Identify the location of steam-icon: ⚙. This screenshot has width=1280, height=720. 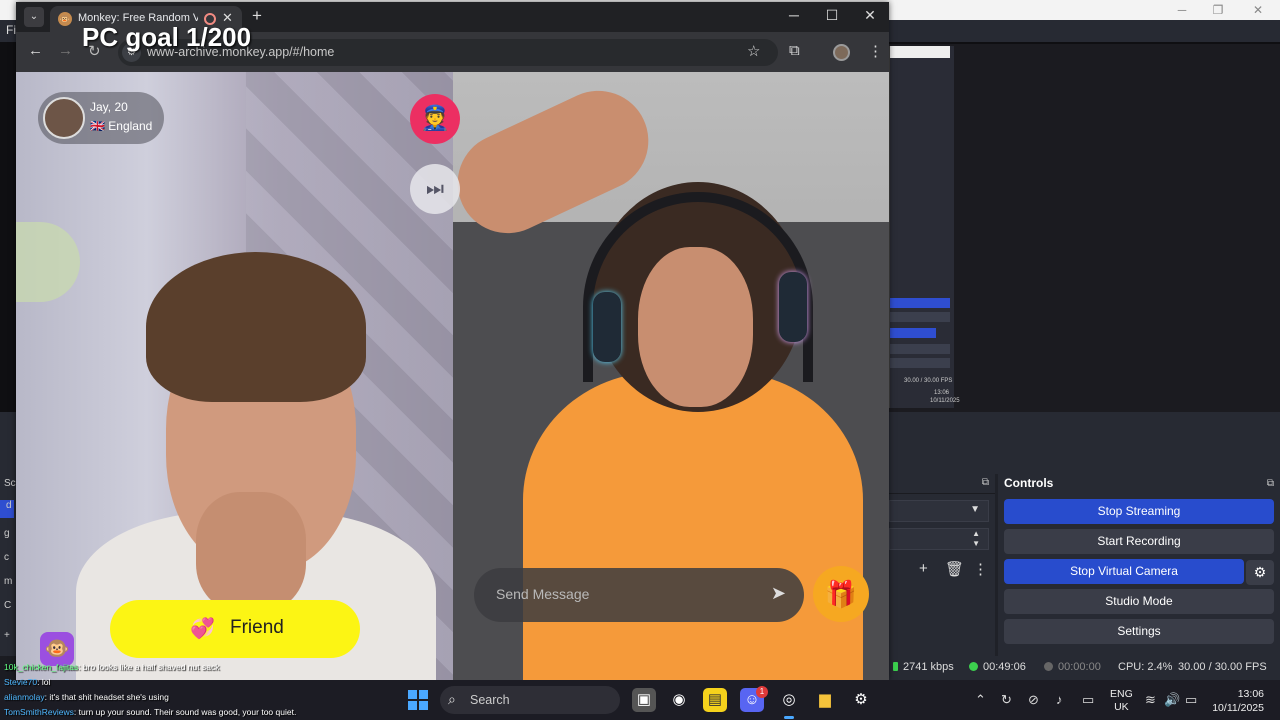
(861, 700).